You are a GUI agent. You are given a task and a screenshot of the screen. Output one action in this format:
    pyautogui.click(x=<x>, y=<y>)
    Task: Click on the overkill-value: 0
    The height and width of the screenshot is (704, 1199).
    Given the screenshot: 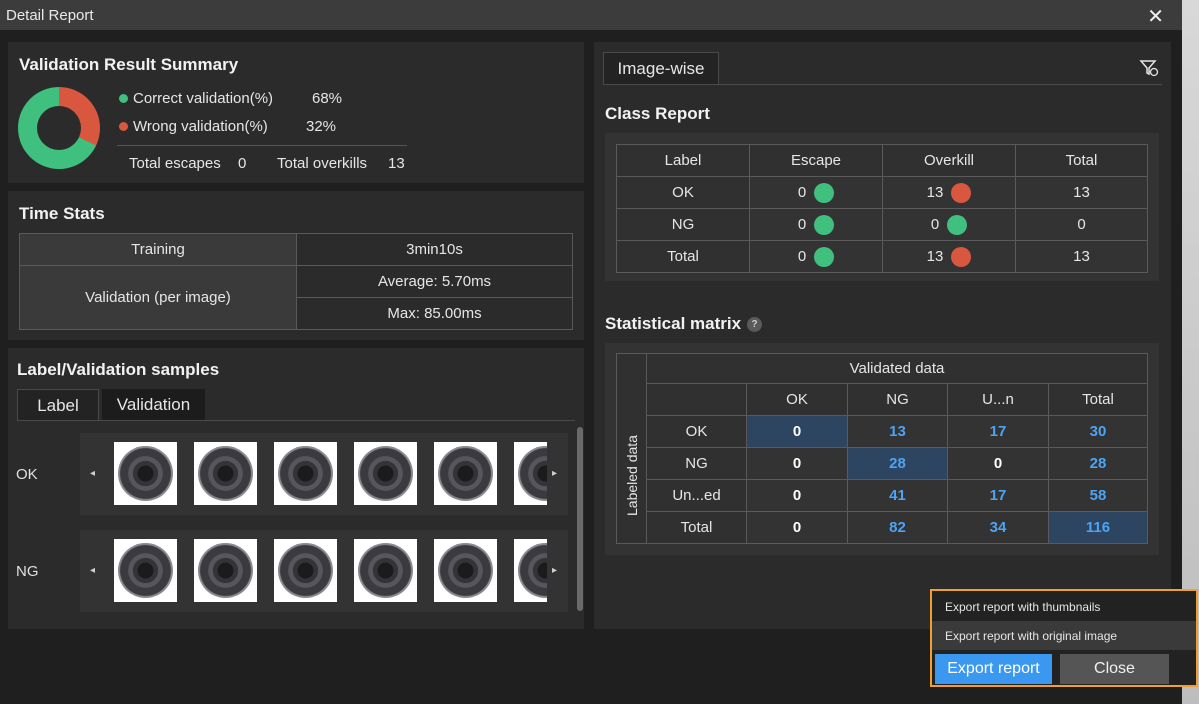 What is the action you would take?
    pyautogui.click(x=935, y=224)
    